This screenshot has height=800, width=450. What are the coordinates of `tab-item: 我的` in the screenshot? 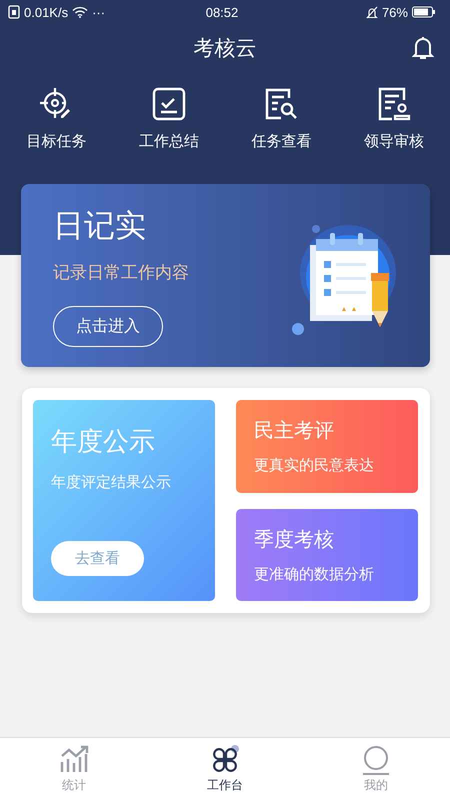 It's located at (376, 769).